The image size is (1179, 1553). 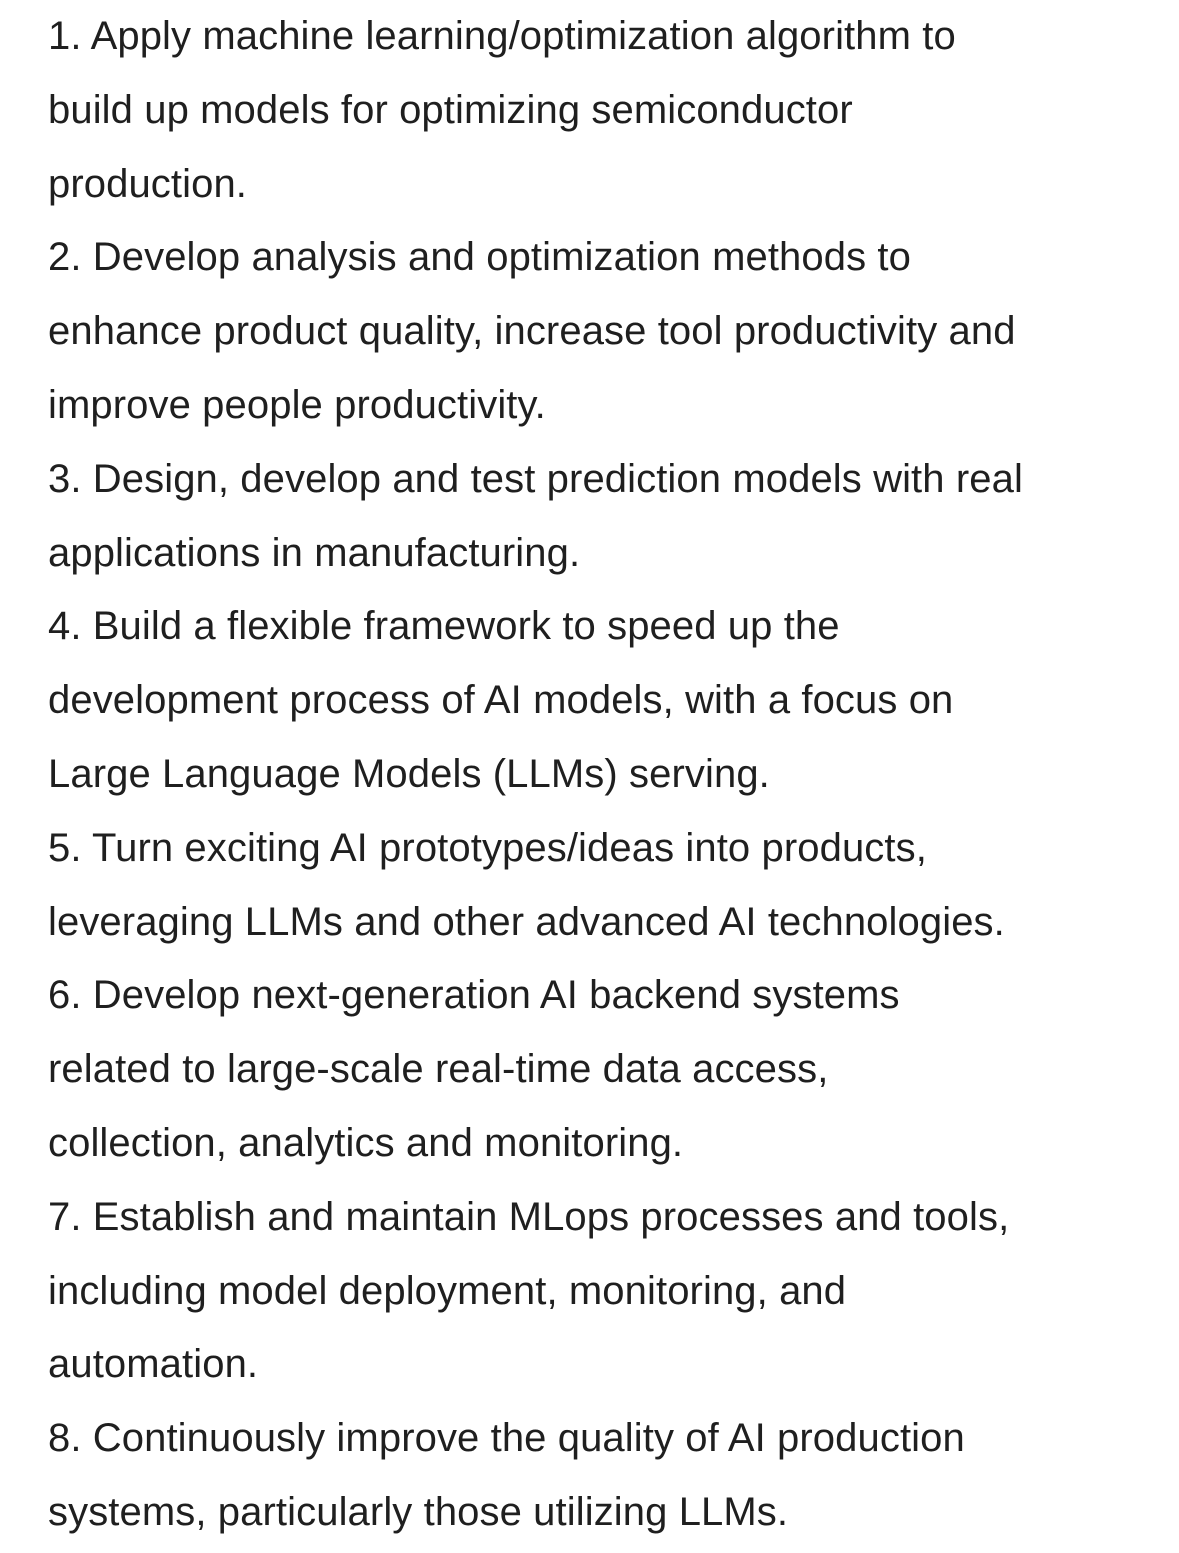 I want to click on item-line: improve people productivity., so click(x=297, y=404).